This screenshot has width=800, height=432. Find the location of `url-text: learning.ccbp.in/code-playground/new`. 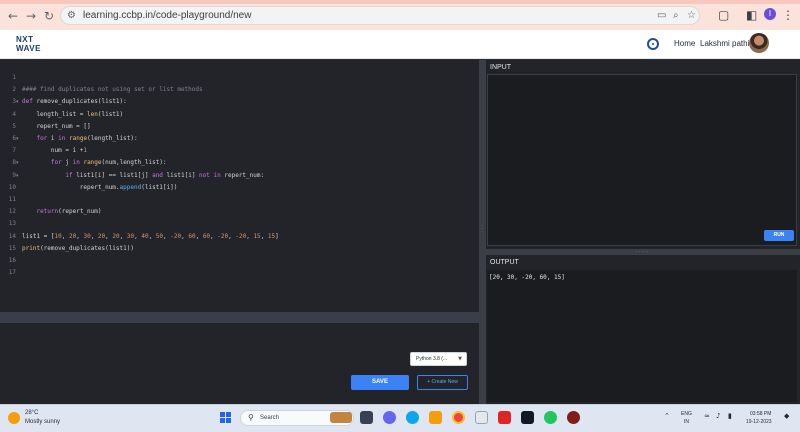

url-text: learning.ccbp.in/code-playground/new is located at coordinates (167, 15).